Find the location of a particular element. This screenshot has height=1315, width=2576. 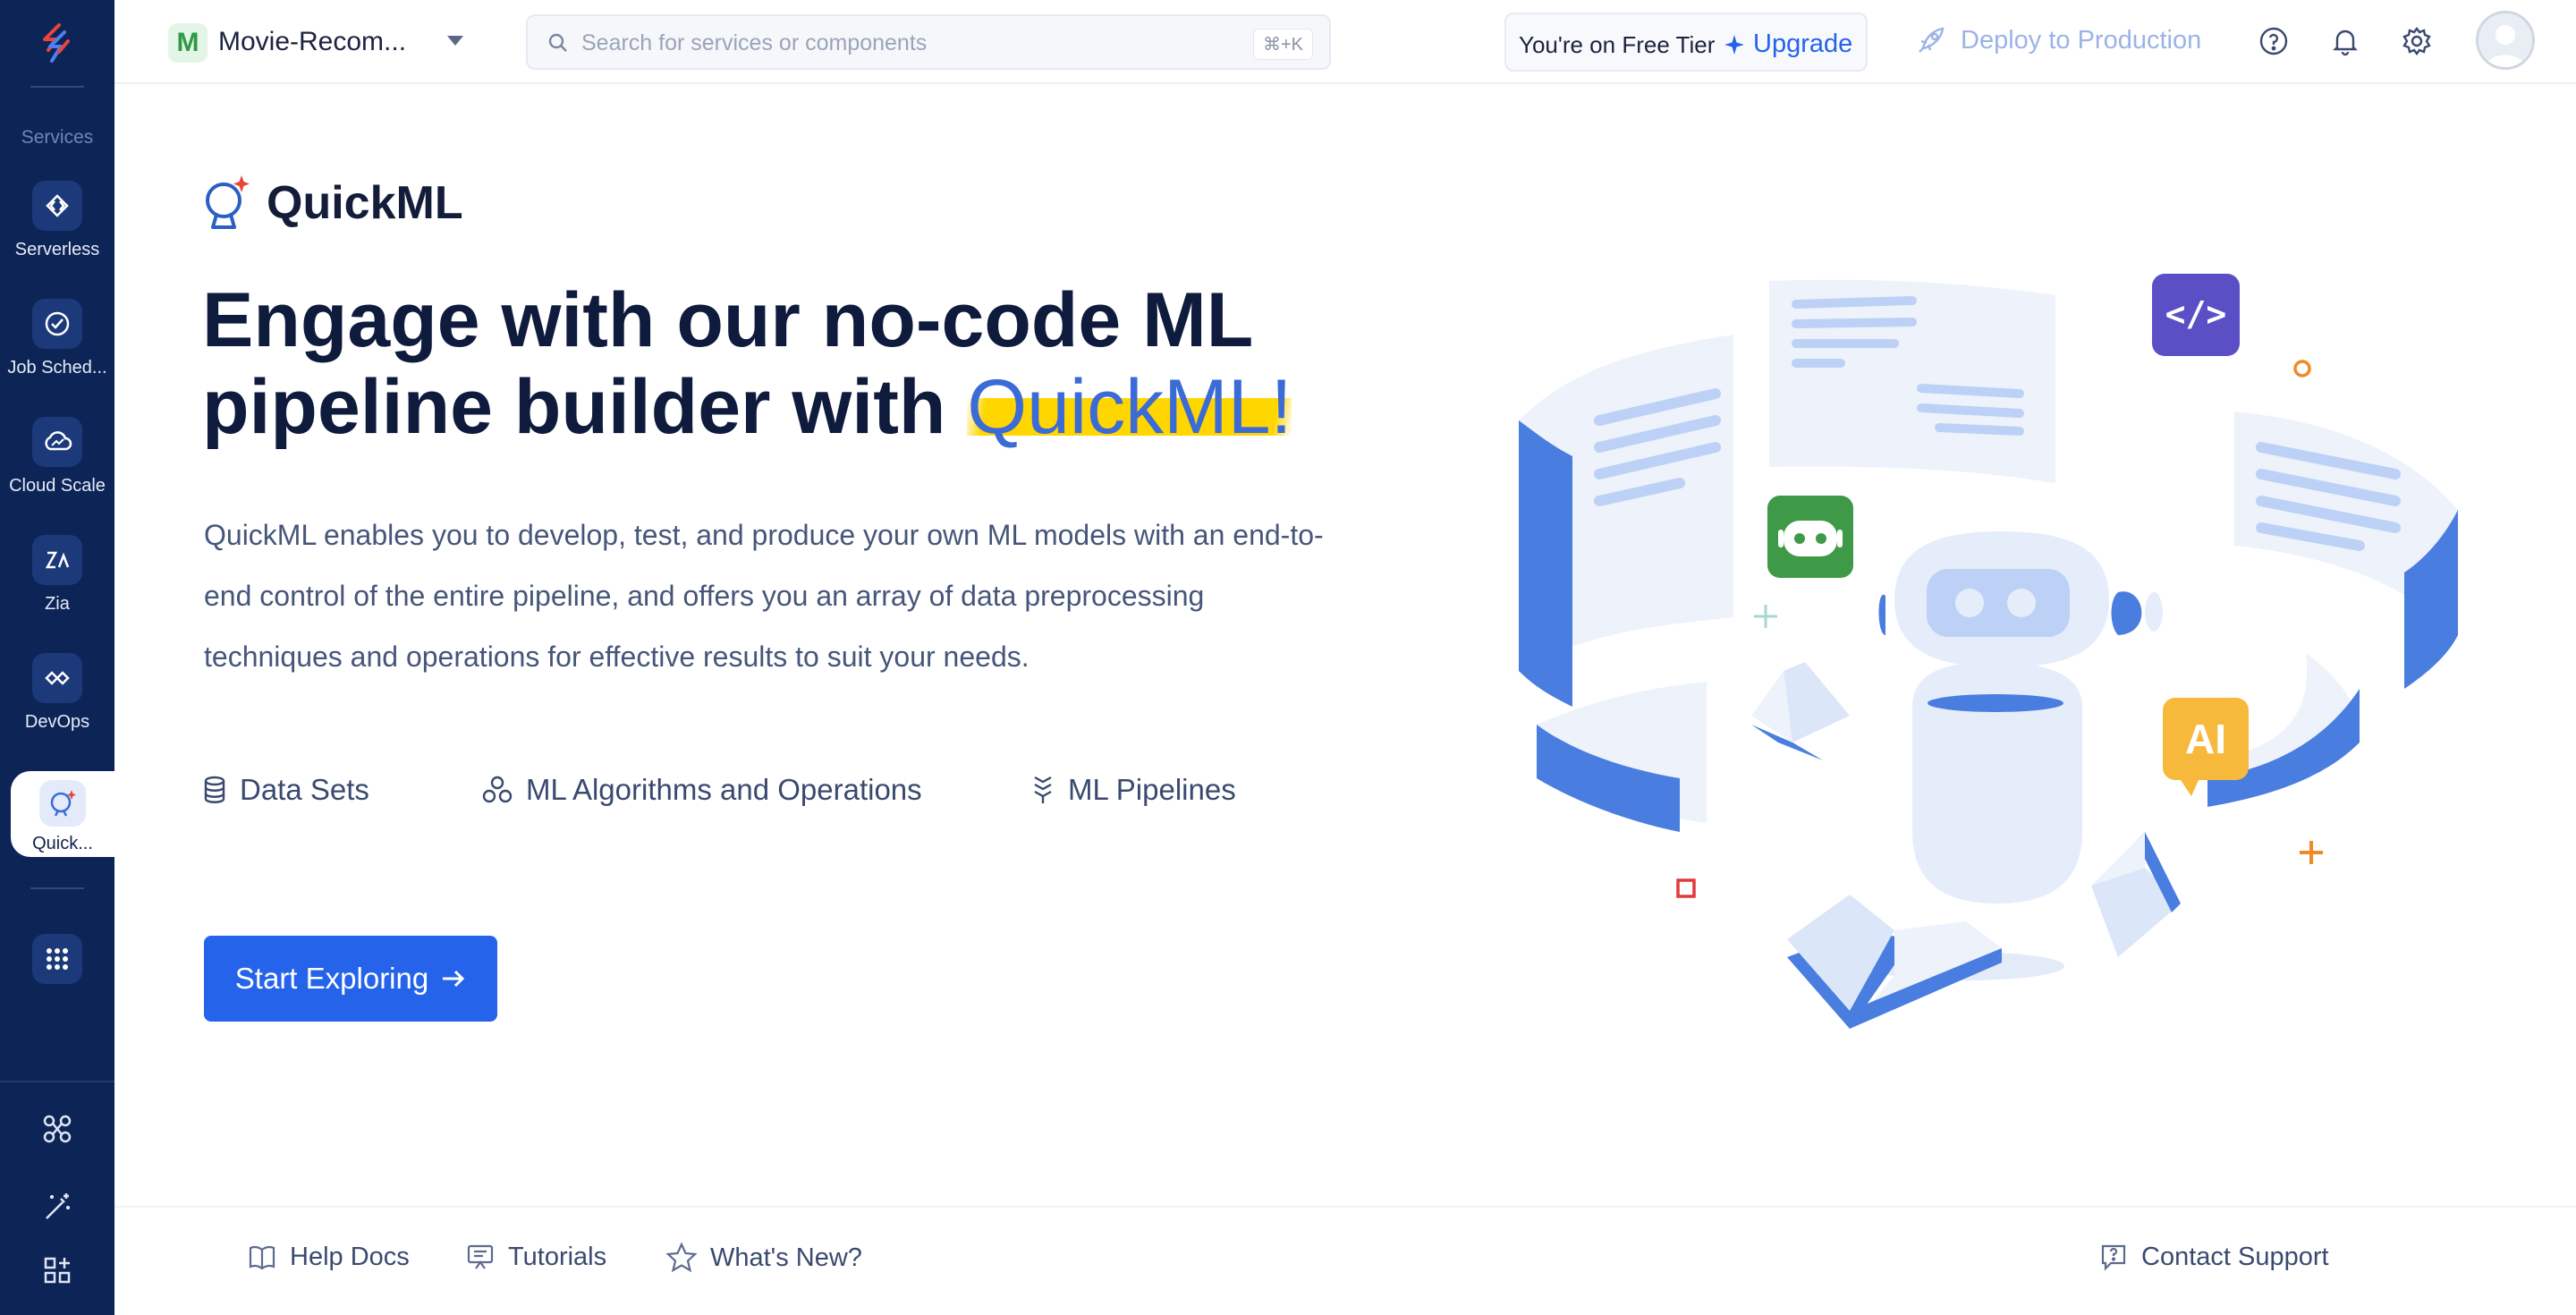

all-services-grid-icon is located at coordinates (57, 959).